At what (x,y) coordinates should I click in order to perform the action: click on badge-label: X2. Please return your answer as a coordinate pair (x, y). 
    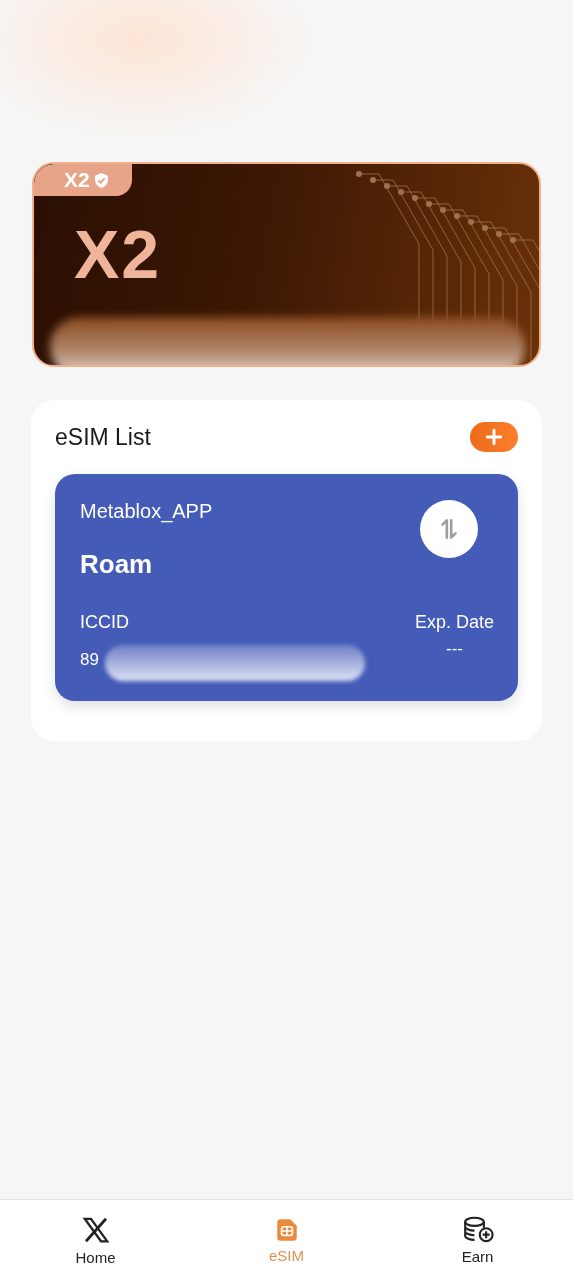
    Looking at the image, I should click on (77, 180).